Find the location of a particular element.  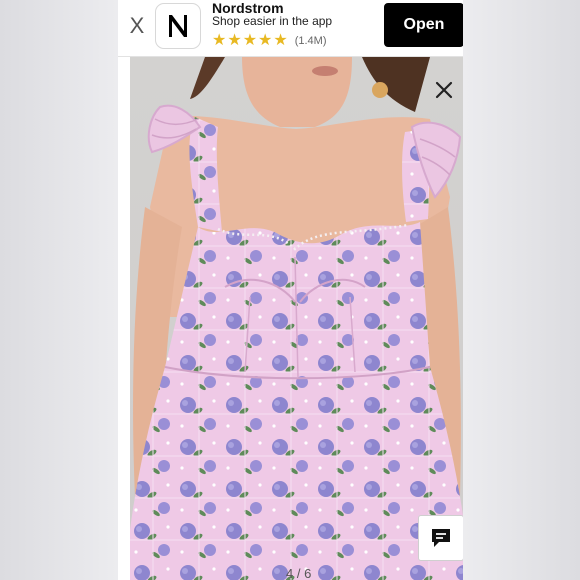

chat-icon is located at coordinates (441, 538).